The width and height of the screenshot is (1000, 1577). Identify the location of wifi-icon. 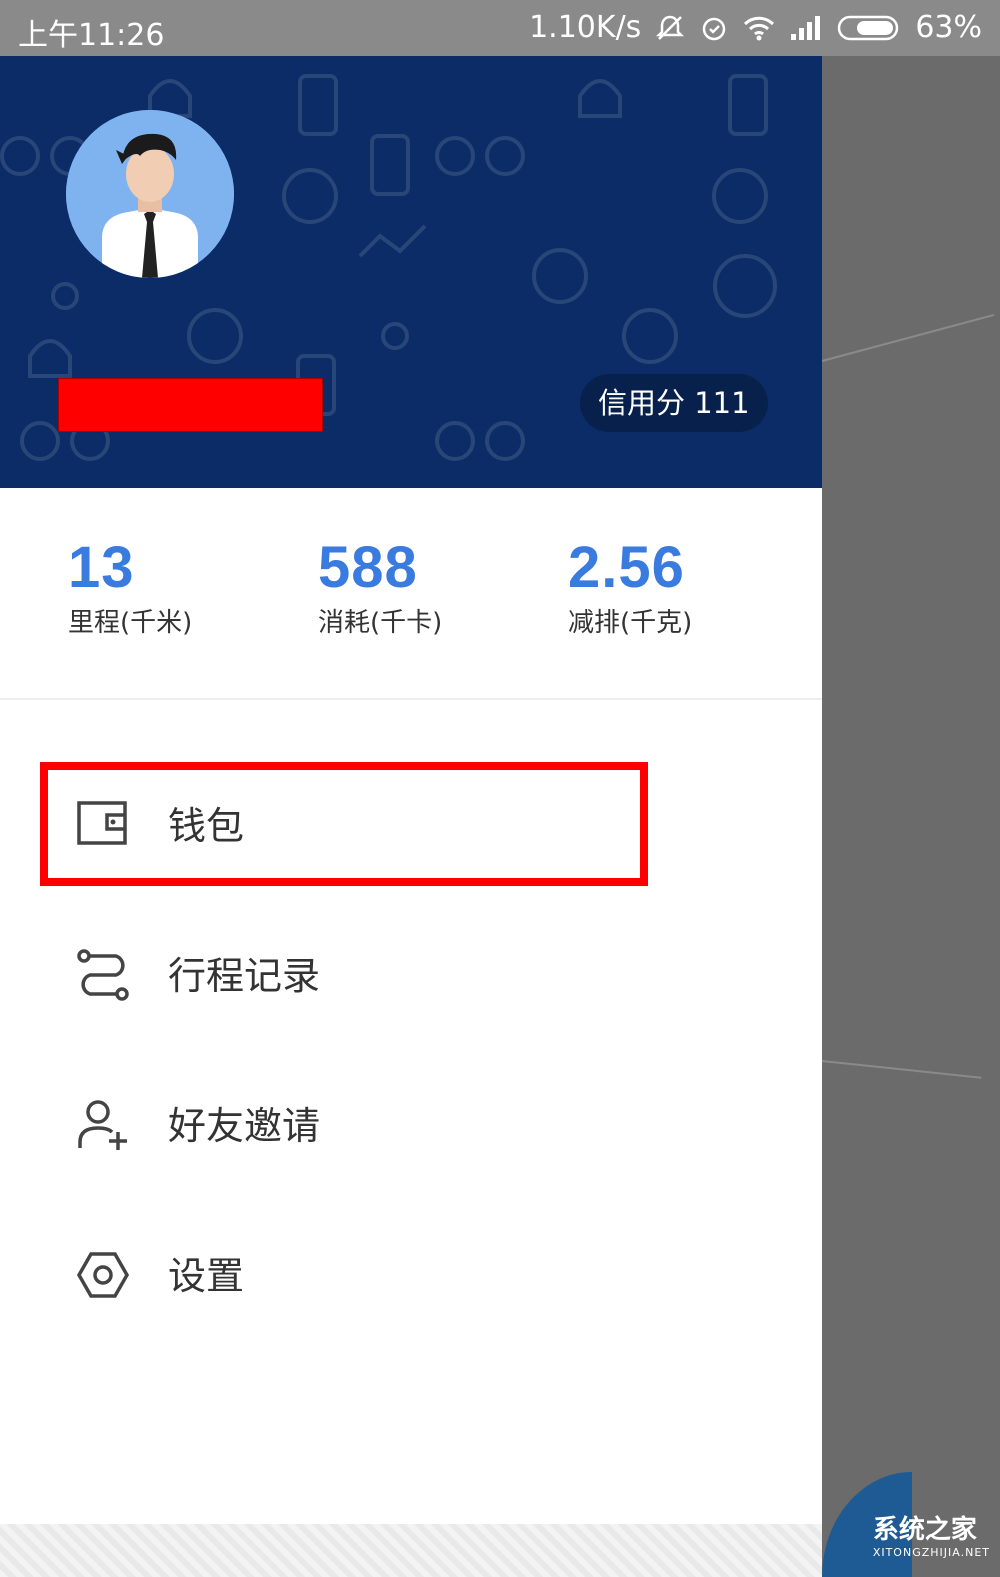
(759, 28).